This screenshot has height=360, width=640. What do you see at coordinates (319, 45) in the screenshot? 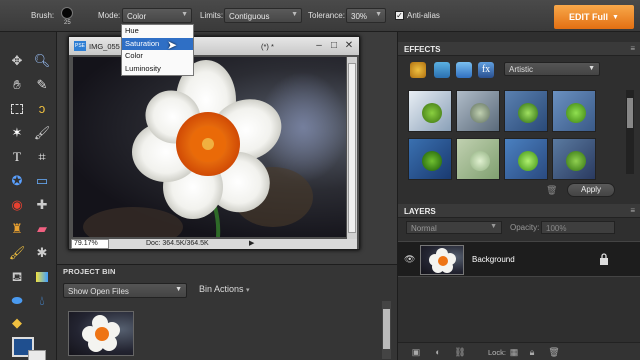
I see `minimize-icon: –` at bounding box center [319, 45].